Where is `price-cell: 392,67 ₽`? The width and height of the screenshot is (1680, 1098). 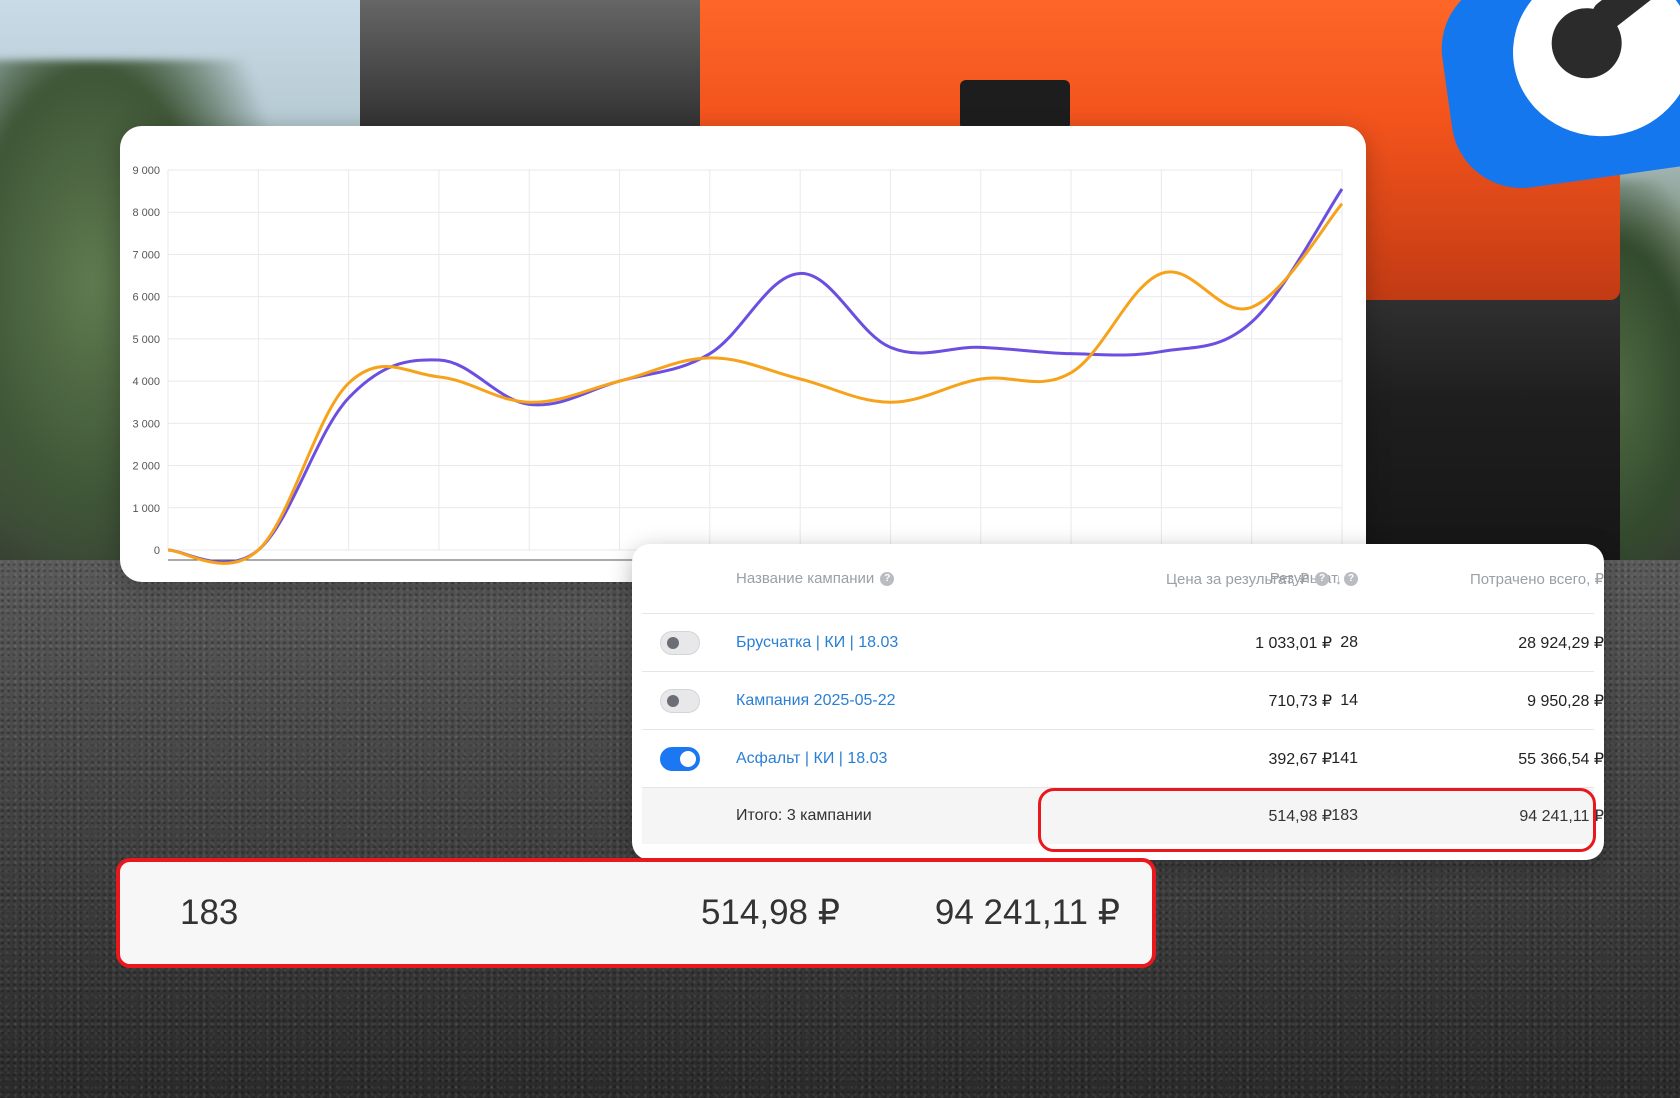 price-cell: 392,67 ₽ is located at coordinates (1300, 759).